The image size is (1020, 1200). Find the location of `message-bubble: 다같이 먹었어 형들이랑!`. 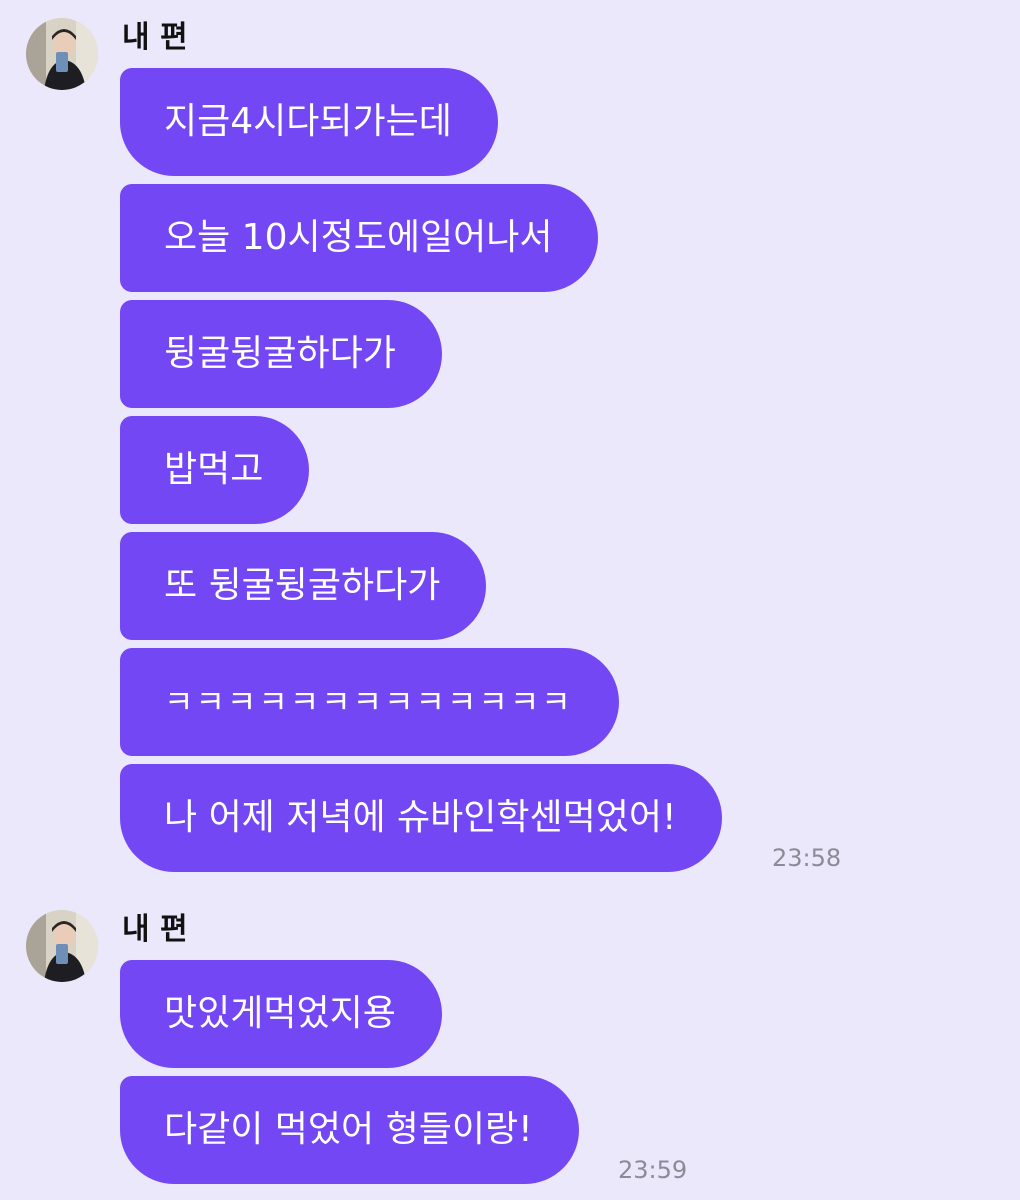

message-bubble: 다같이 먹었어 형들이랑! is located at coordinates (349, 1130).